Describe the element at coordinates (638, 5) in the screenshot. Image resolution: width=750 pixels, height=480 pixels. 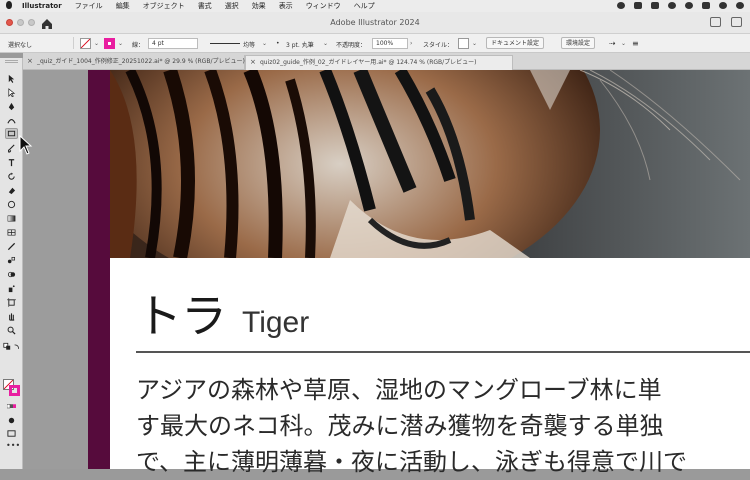
I see `grid-icon` at that location.